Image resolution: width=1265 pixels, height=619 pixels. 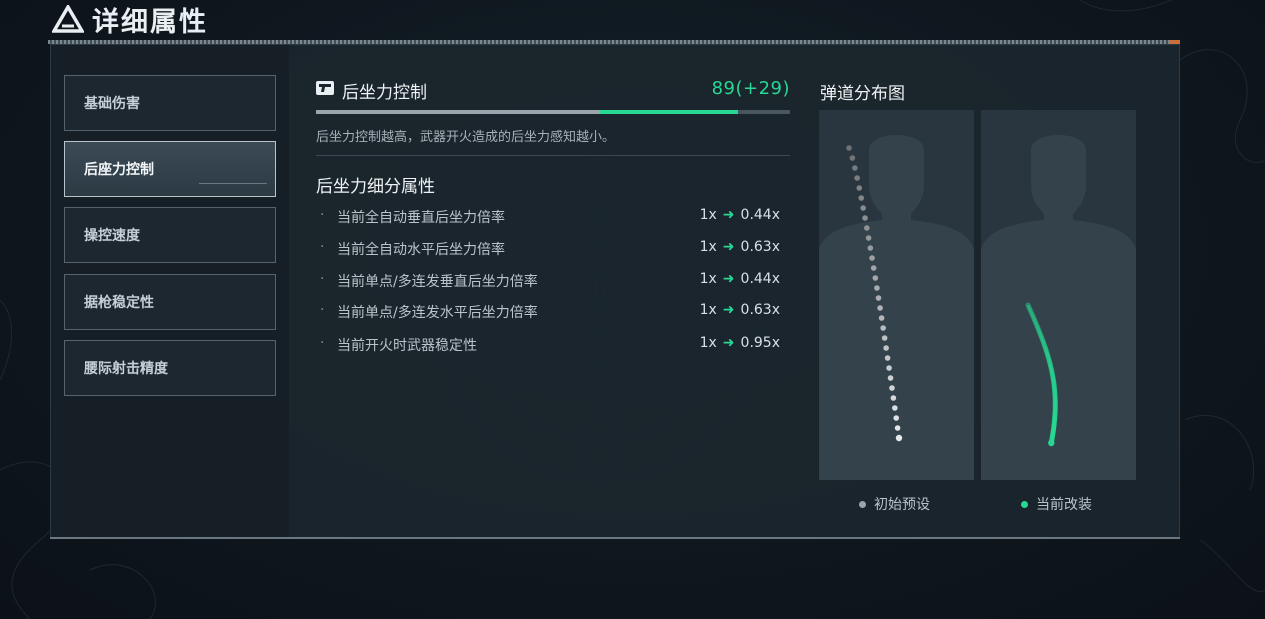 I want to click on sidebar-item-label: 后座力控制, so click(x=119, y=170).